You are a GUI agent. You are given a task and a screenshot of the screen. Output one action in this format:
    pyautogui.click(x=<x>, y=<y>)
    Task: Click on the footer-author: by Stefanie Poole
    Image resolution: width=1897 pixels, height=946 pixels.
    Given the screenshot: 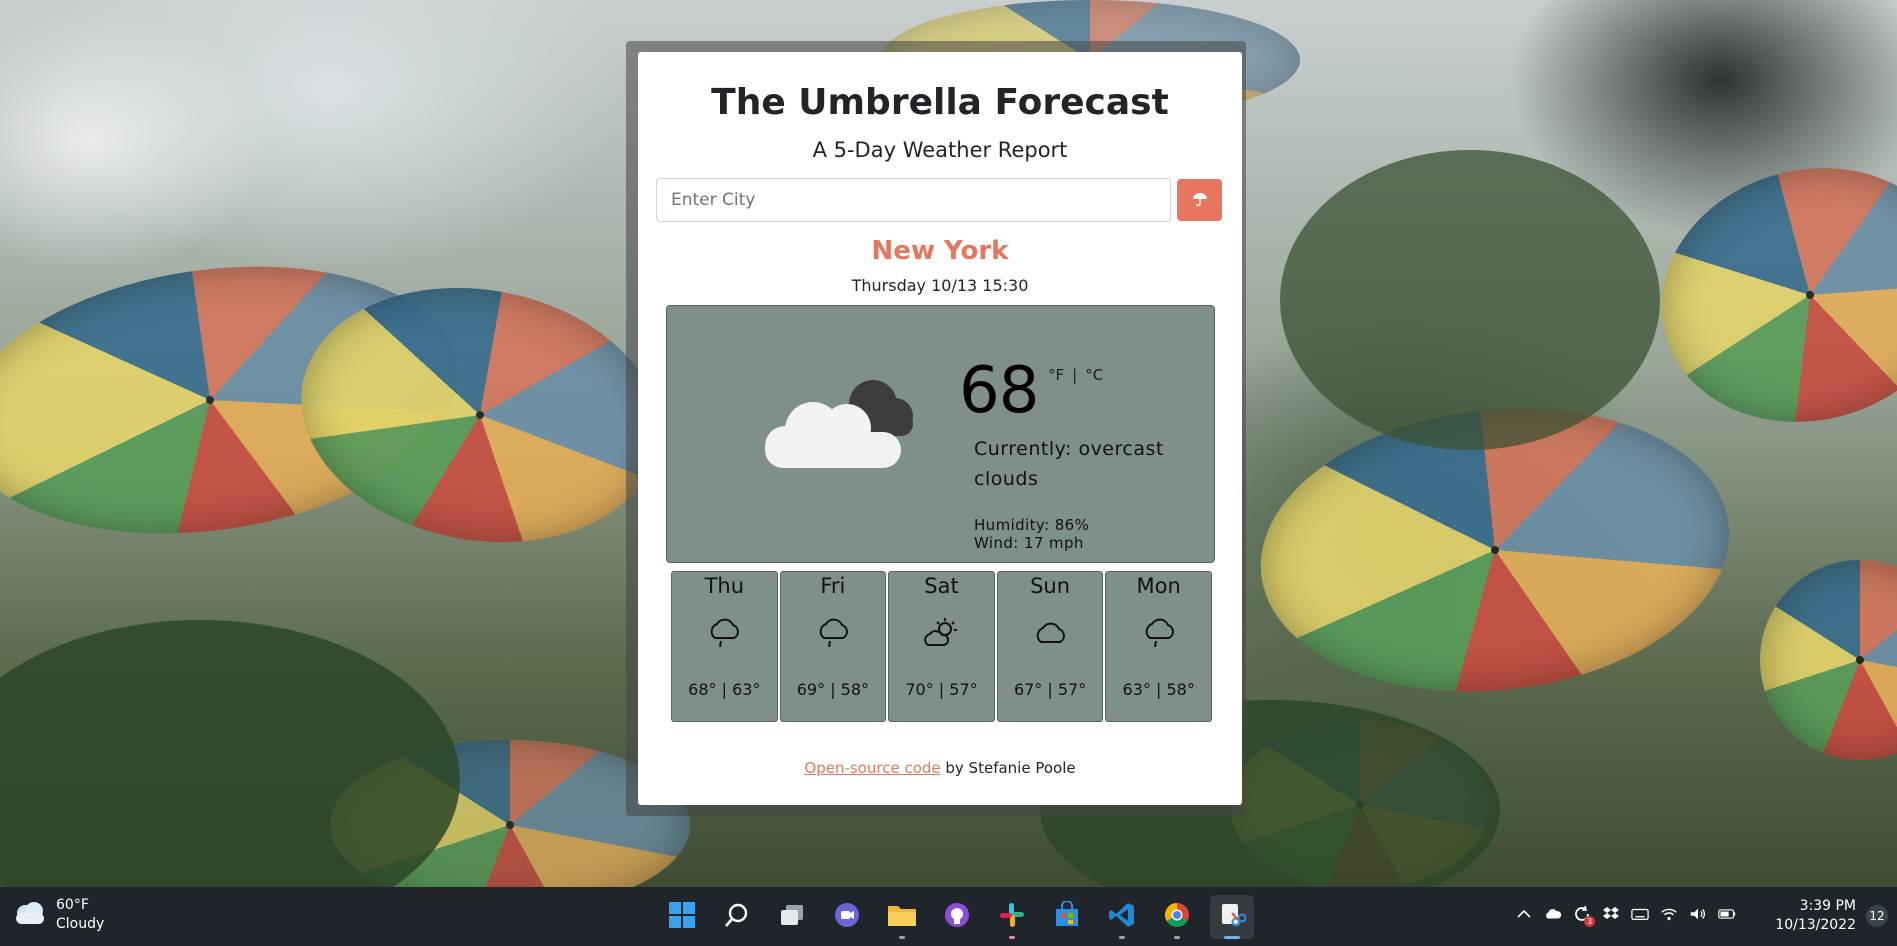 What is the action you would take?
    pyautogui.click(x=1008, y=768)
    